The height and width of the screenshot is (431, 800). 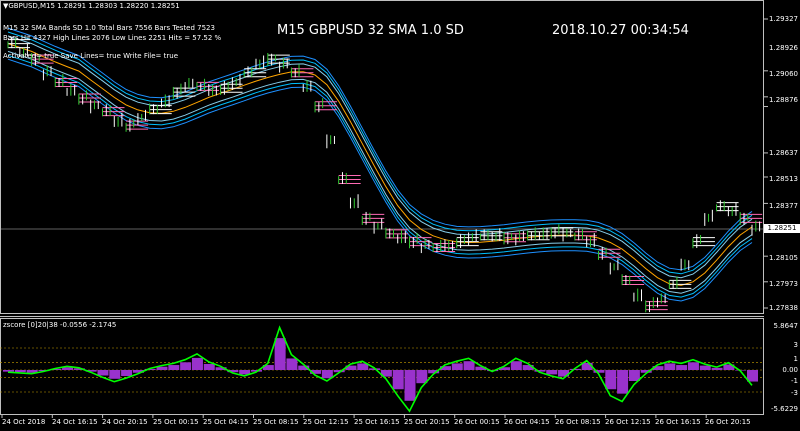 I want to click on chart-datetime: 2018.10.27 00:34:54, so click(x=620, y=30).